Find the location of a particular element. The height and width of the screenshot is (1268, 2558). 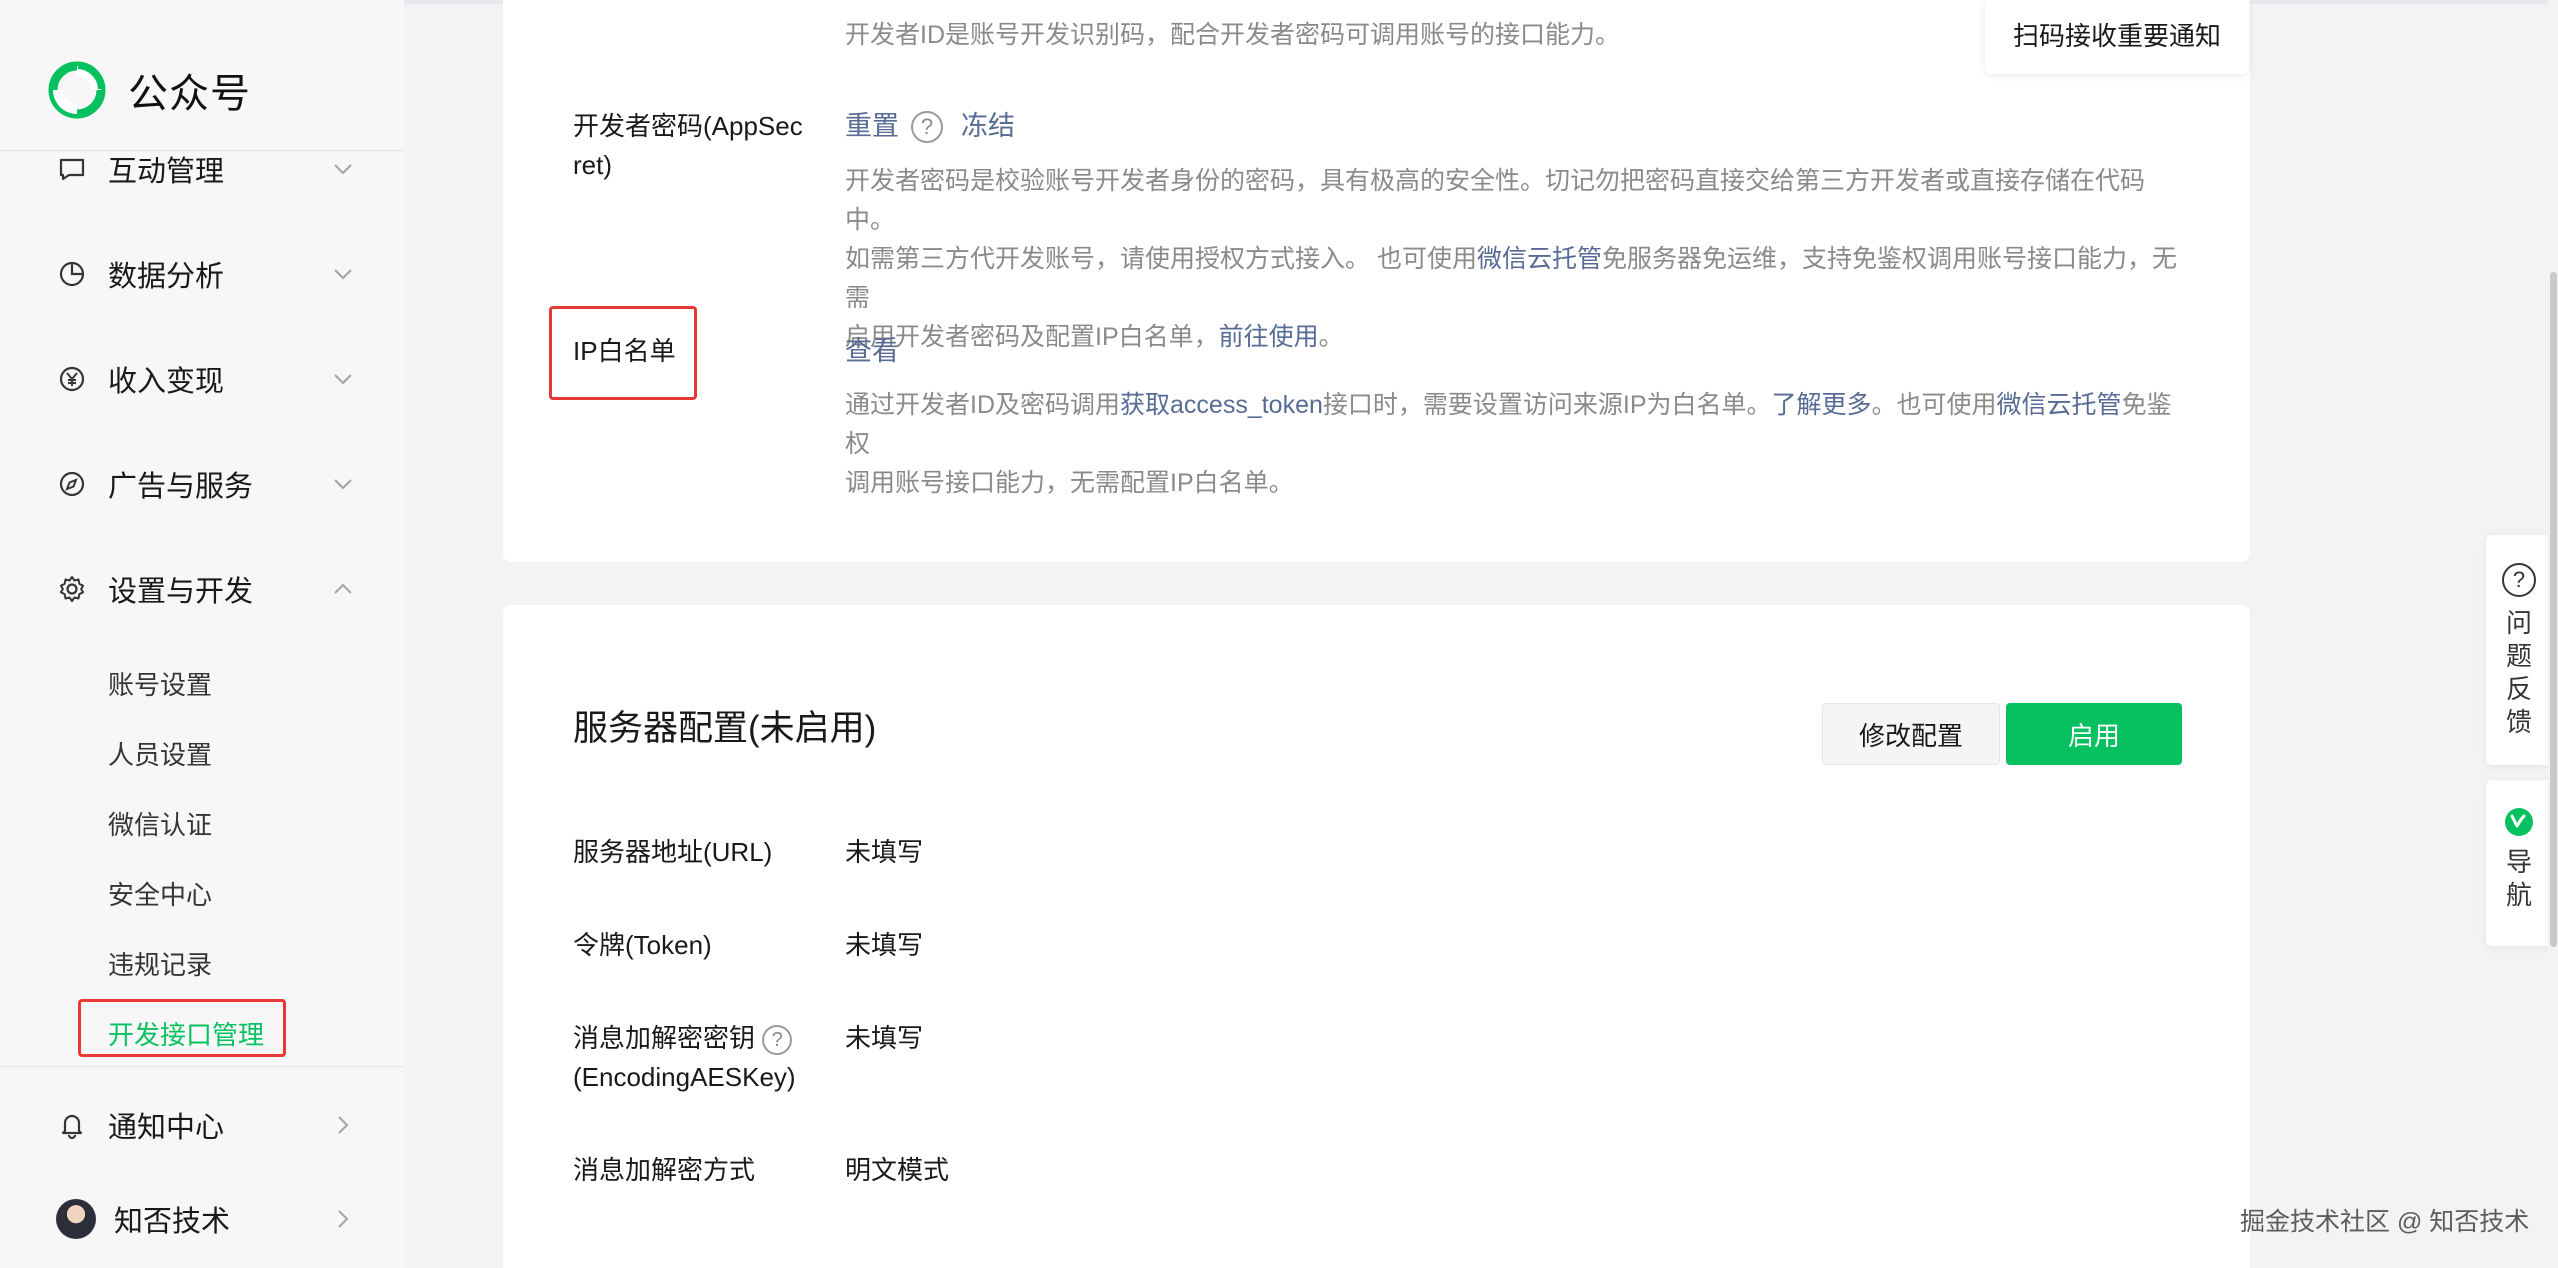

subitem-staff-settings: 人员设置 is located at coordinates (160, 753).